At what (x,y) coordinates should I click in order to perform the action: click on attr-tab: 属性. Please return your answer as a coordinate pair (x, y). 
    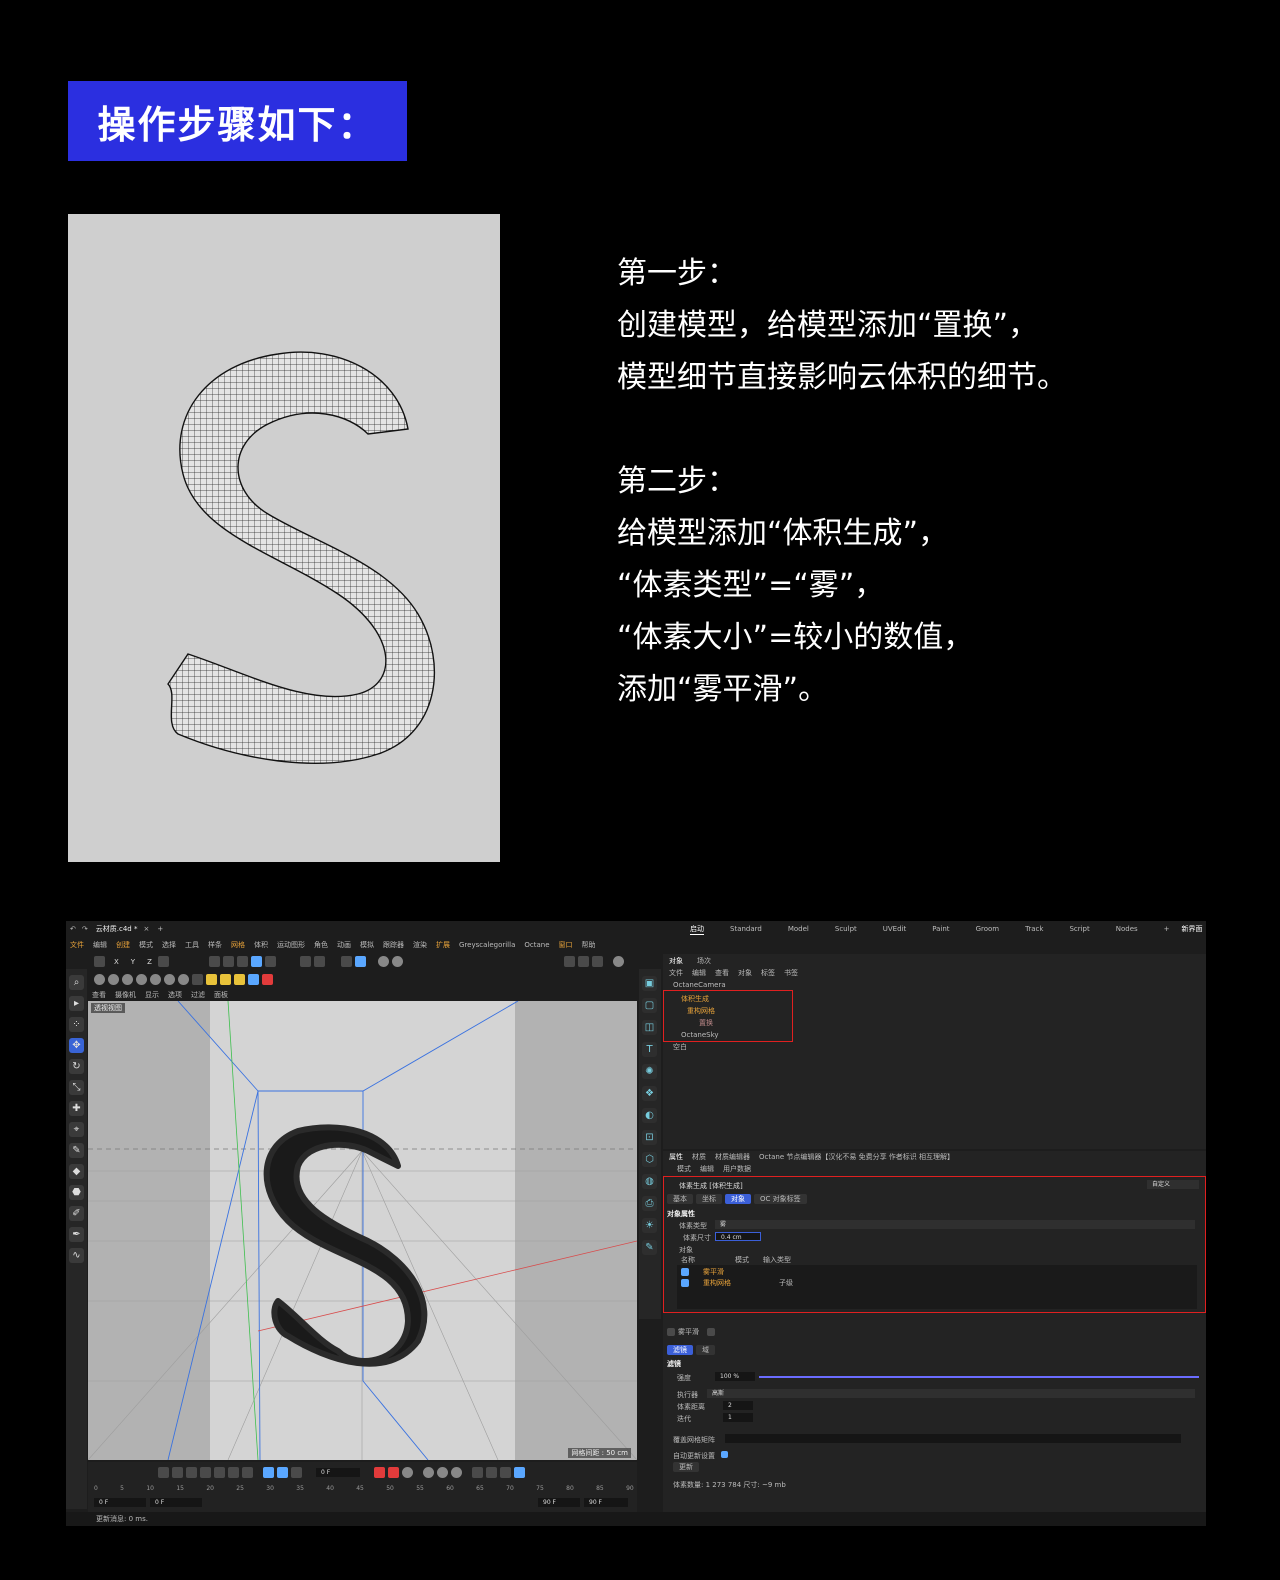
    Looking at the image, I should click on (676, 1157).